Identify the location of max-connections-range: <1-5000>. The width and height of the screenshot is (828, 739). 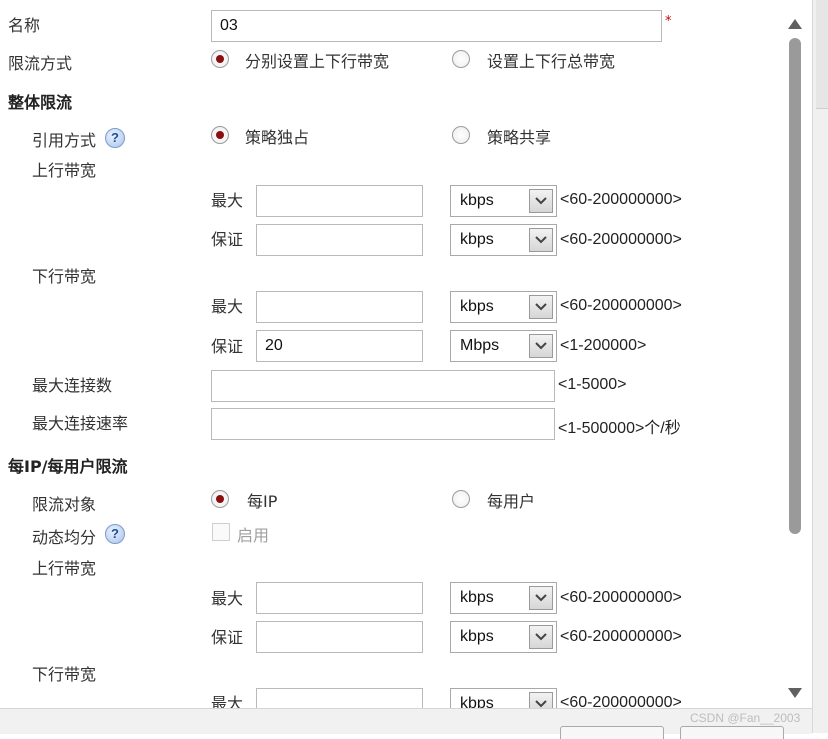
(592, 384).